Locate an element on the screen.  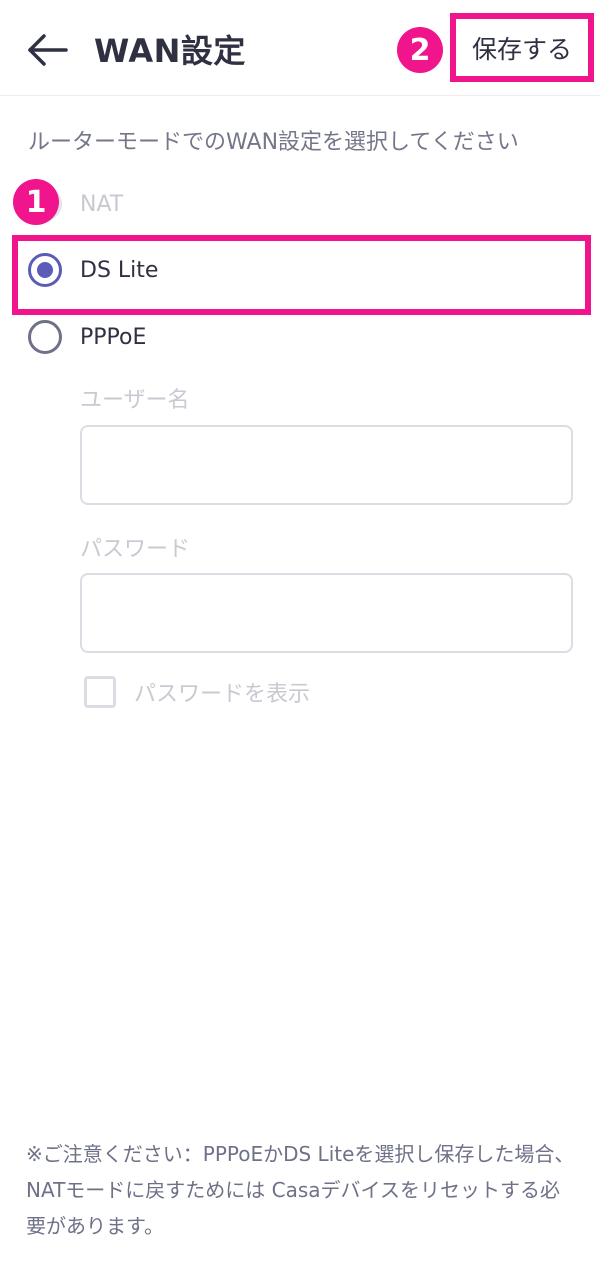
arrow-left-icon is located at coordinates (48, 50).